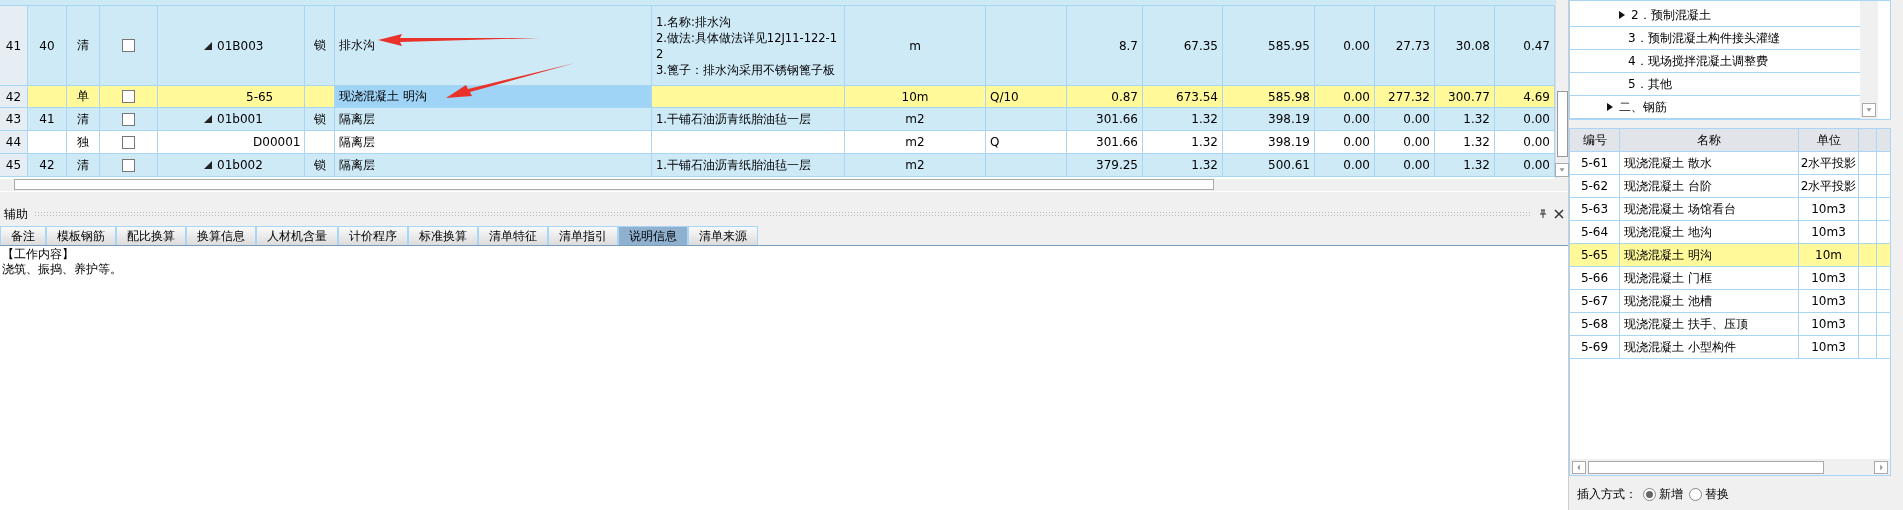  I want to click on name-cell: 隔离层, so click(493, 119).